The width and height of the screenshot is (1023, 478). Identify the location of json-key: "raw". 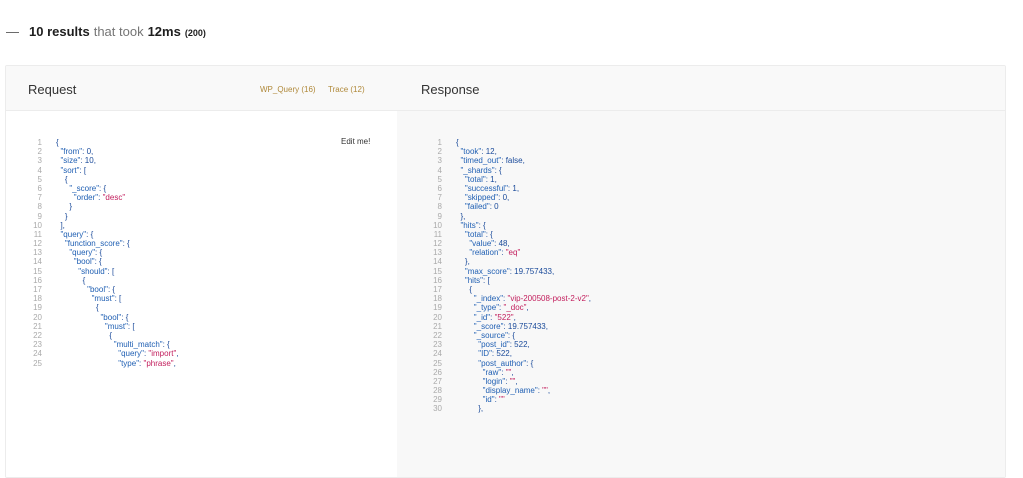
(492, 372).